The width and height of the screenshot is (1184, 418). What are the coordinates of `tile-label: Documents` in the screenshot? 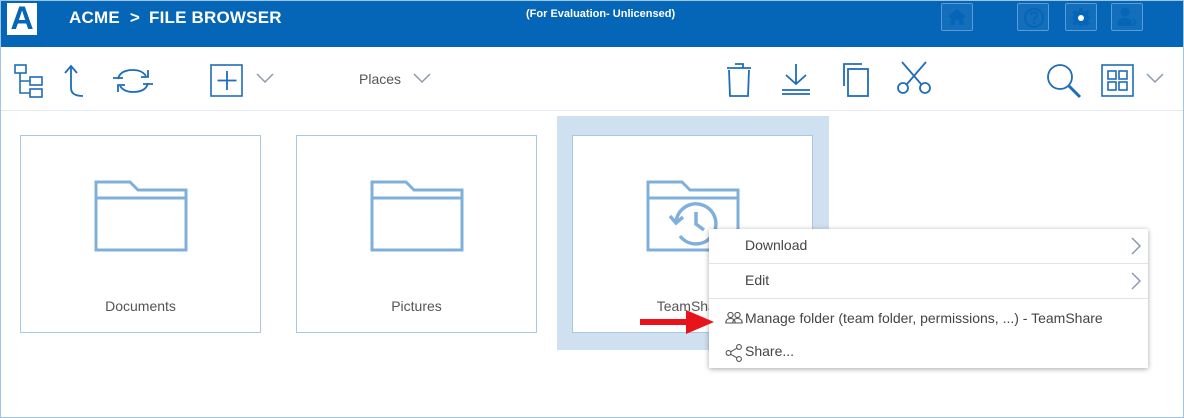 It's located at (140, 306).